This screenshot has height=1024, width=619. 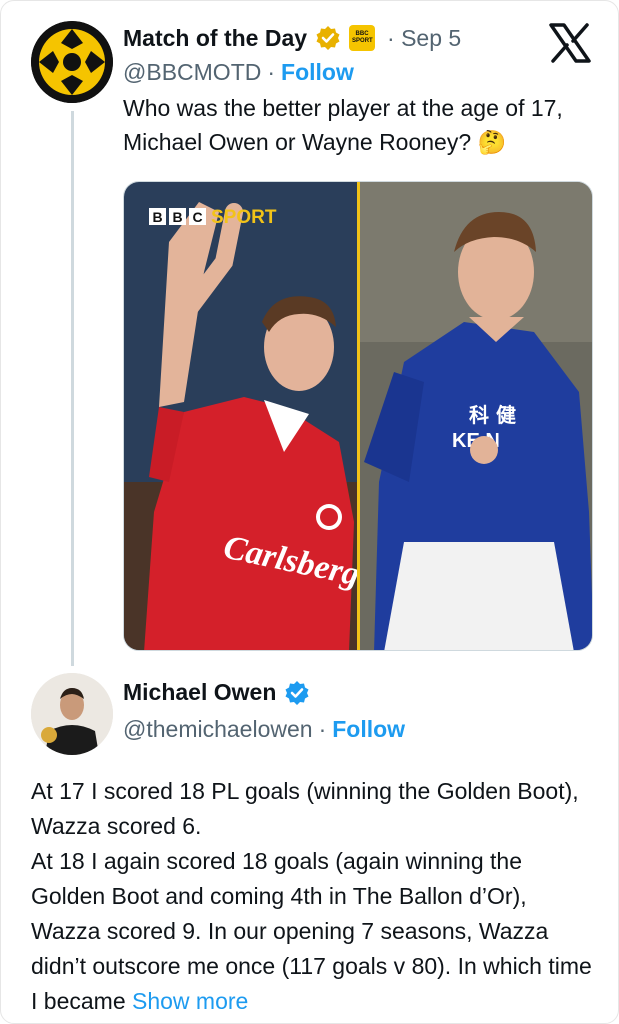 I want to click on bbc-box-letter-1: B, so click(x=157, y=217).